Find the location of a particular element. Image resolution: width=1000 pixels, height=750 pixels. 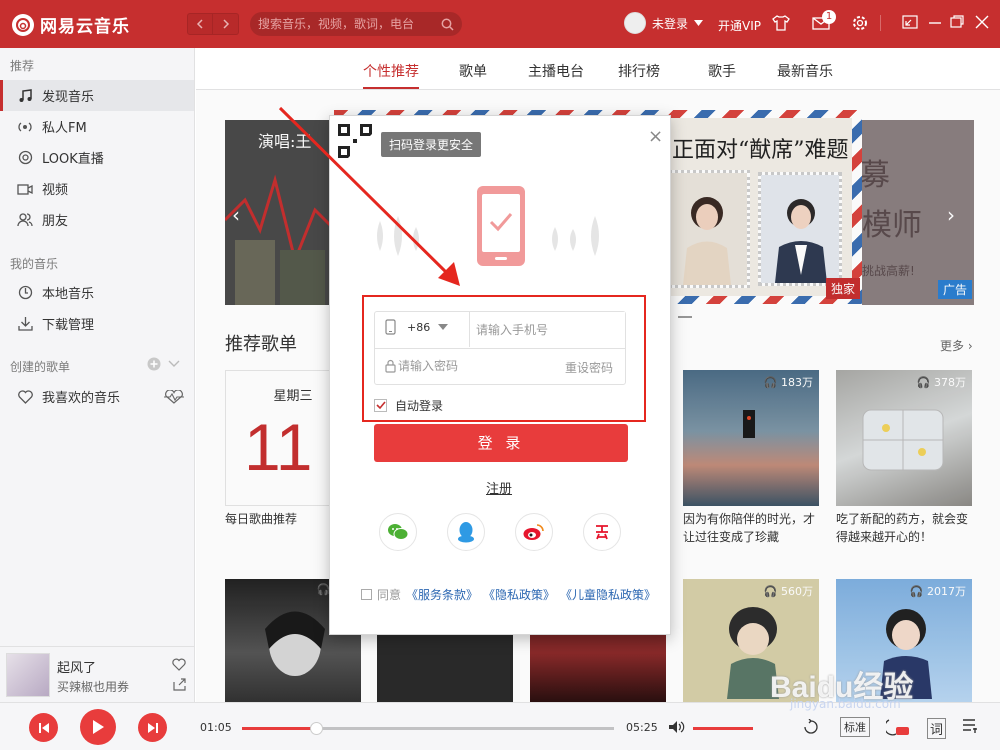

qq-login-button is located at coordinates (466, 532).